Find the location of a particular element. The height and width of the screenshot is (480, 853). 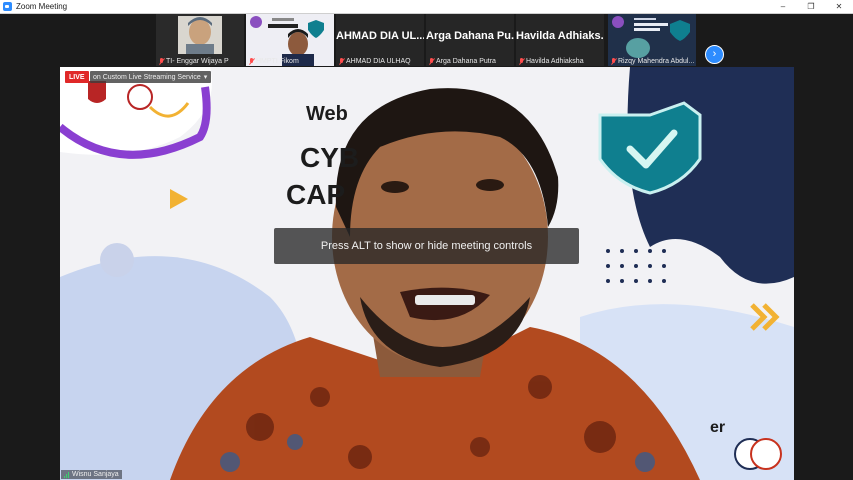

speaker-name-label: Wisnu Sanjaya is located at coordinates (91, 474).